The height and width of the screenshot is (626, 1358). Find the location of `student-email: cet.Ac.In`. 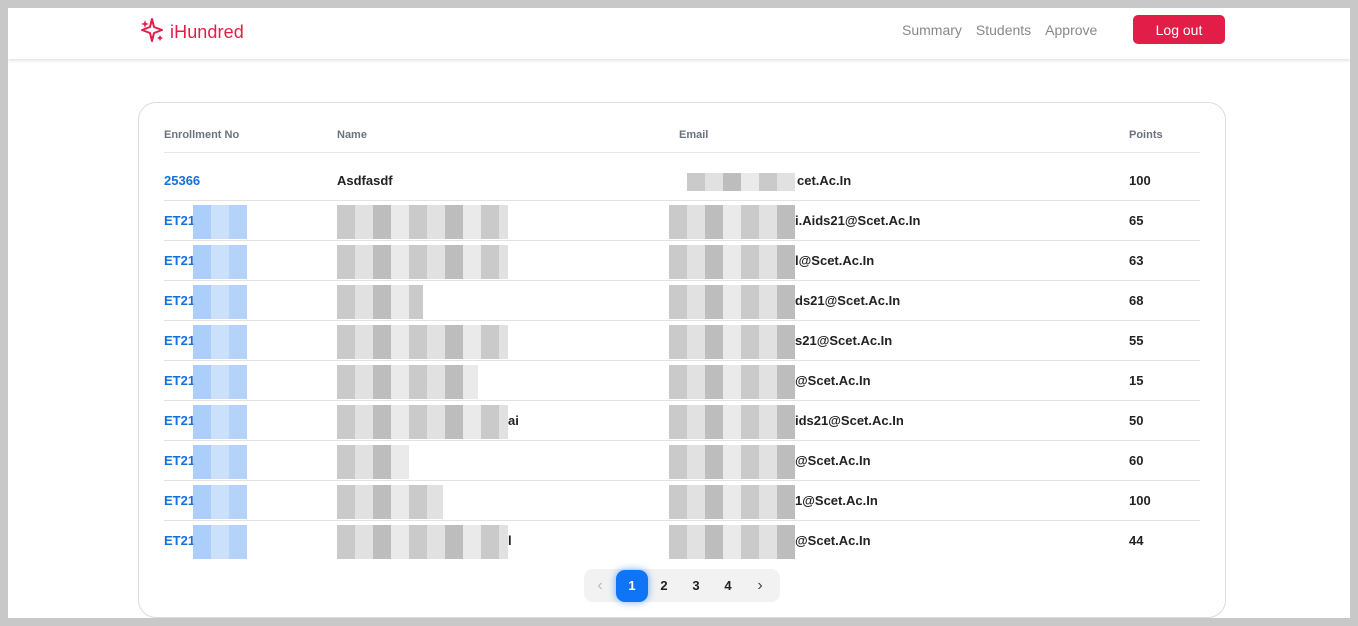

student-email: cet.Ac.In is located at coordinates (824, 180).